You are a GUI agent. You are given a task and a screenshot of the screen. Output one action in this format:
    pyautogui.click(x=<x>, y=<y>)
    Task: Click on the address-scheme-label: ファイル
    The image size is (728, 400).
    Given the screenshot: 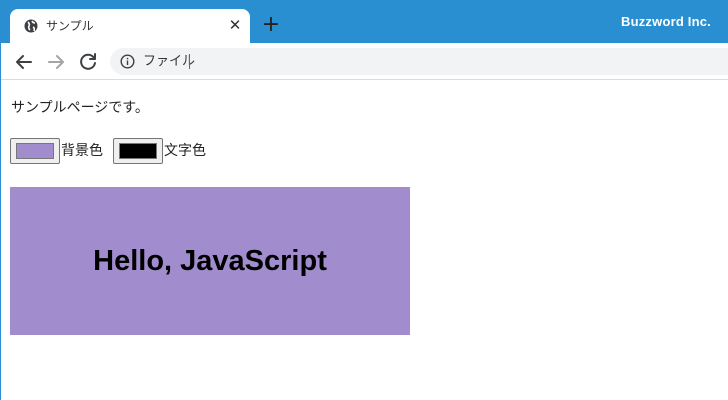 What is the action you would take?
    pyautogui.click(x=169, y=61)
    